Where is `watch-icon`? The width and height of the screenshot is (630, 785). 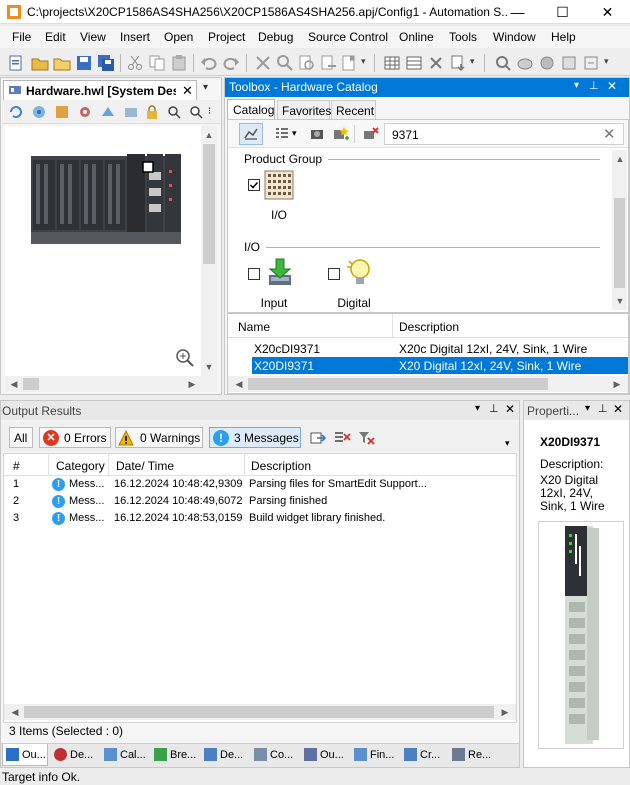
watch-icon is located at coordinates (525, 63).